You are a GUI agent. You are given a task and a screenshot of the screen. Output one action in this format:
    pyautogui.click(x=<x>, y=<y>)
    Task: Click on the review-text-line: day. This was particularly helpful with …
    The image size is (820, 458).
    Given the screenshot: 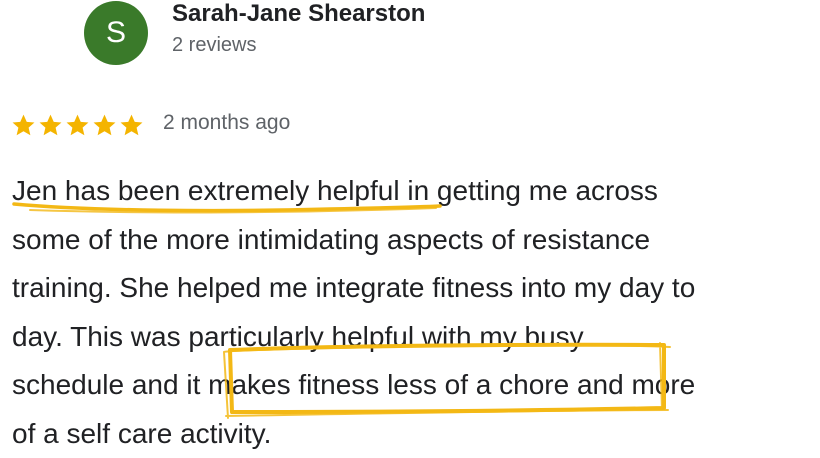 What is the action you would take?
    pyautogui.click(x=416, y=337)
    